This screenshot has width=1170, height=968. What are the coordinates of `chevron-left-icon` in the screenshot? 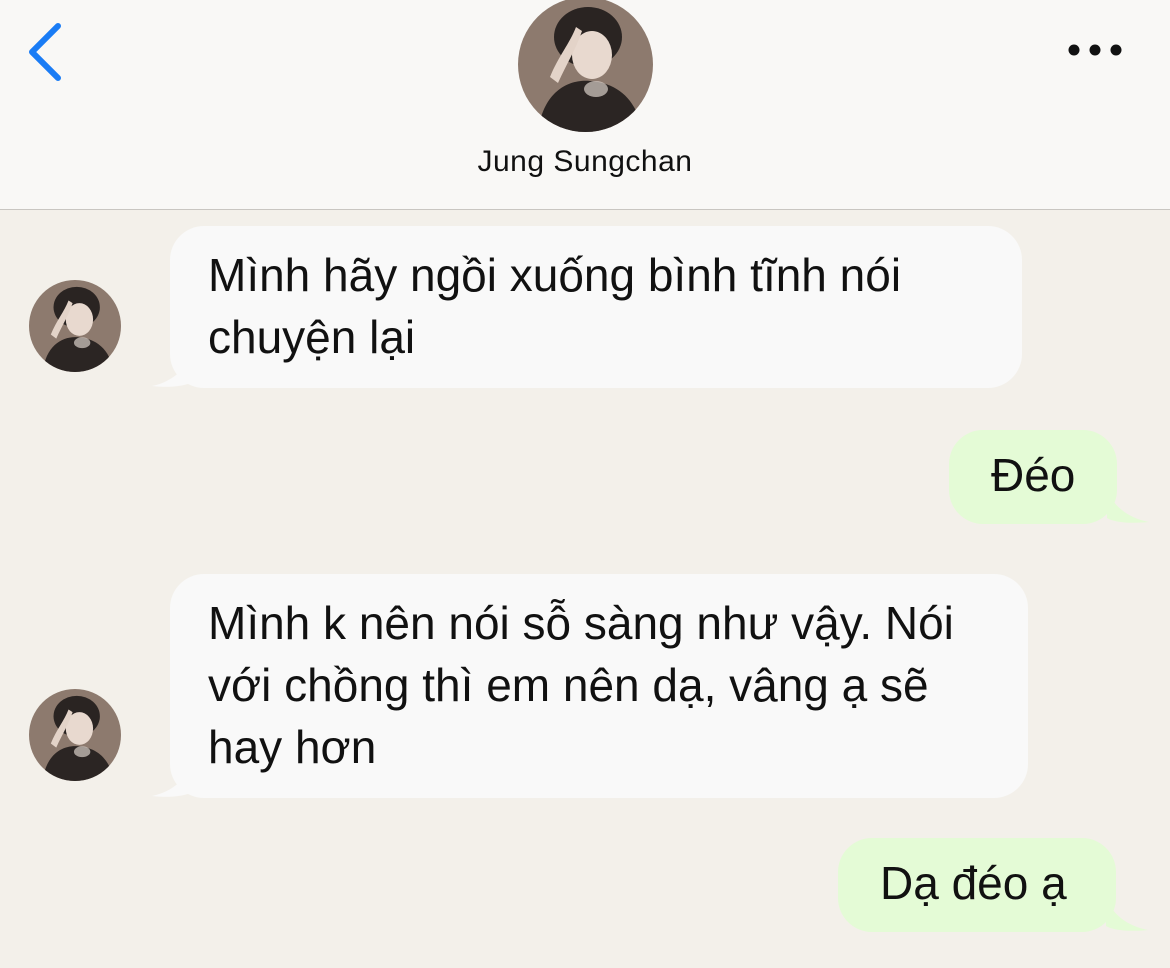 It's located at (45, 52).